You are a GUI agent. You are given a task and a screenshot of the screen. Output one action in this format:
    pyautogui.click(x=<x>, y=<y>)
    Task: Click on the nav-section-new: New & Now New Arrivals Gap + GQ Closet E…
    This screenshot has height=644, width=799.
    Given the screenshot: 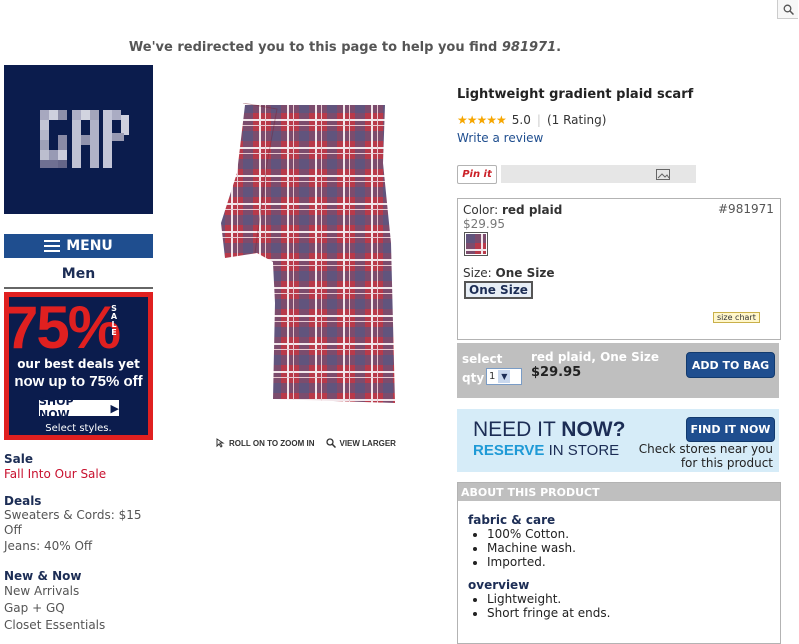 What is the action you would take?
    pyautogui.click(x=78, y=601)
    